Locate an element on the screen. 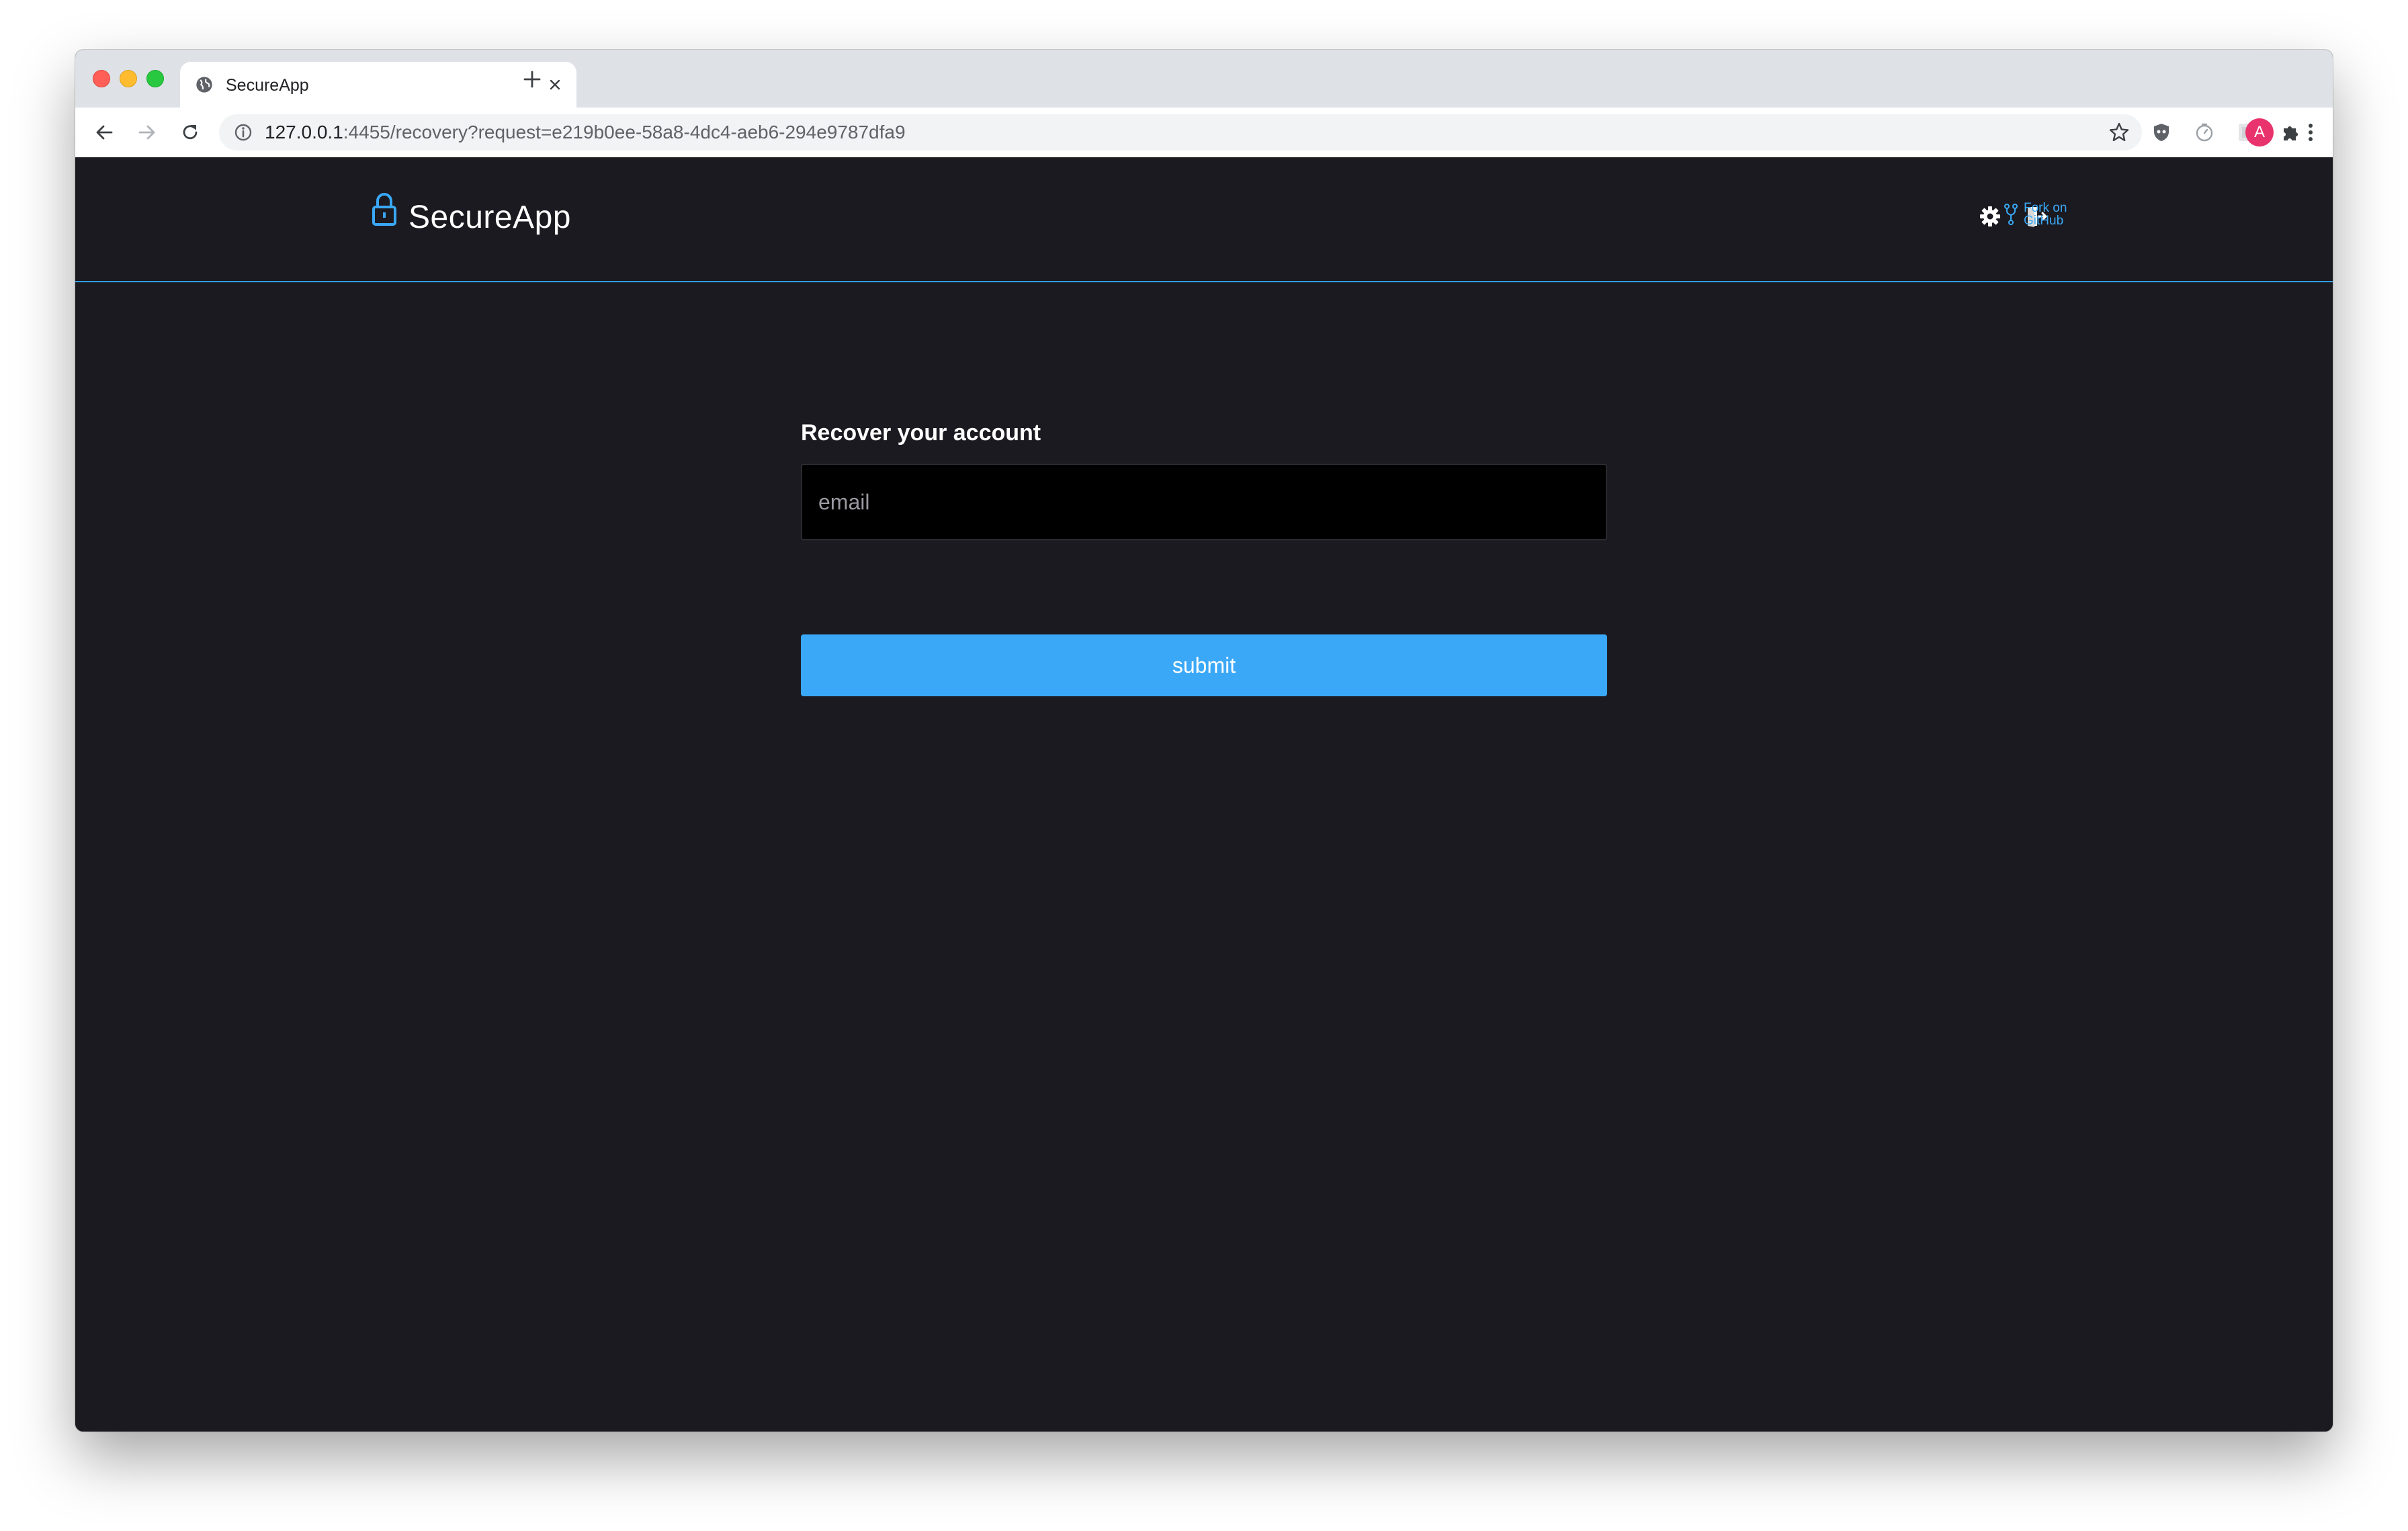  more-vertical-icon is located at coordinates (2311, 132).